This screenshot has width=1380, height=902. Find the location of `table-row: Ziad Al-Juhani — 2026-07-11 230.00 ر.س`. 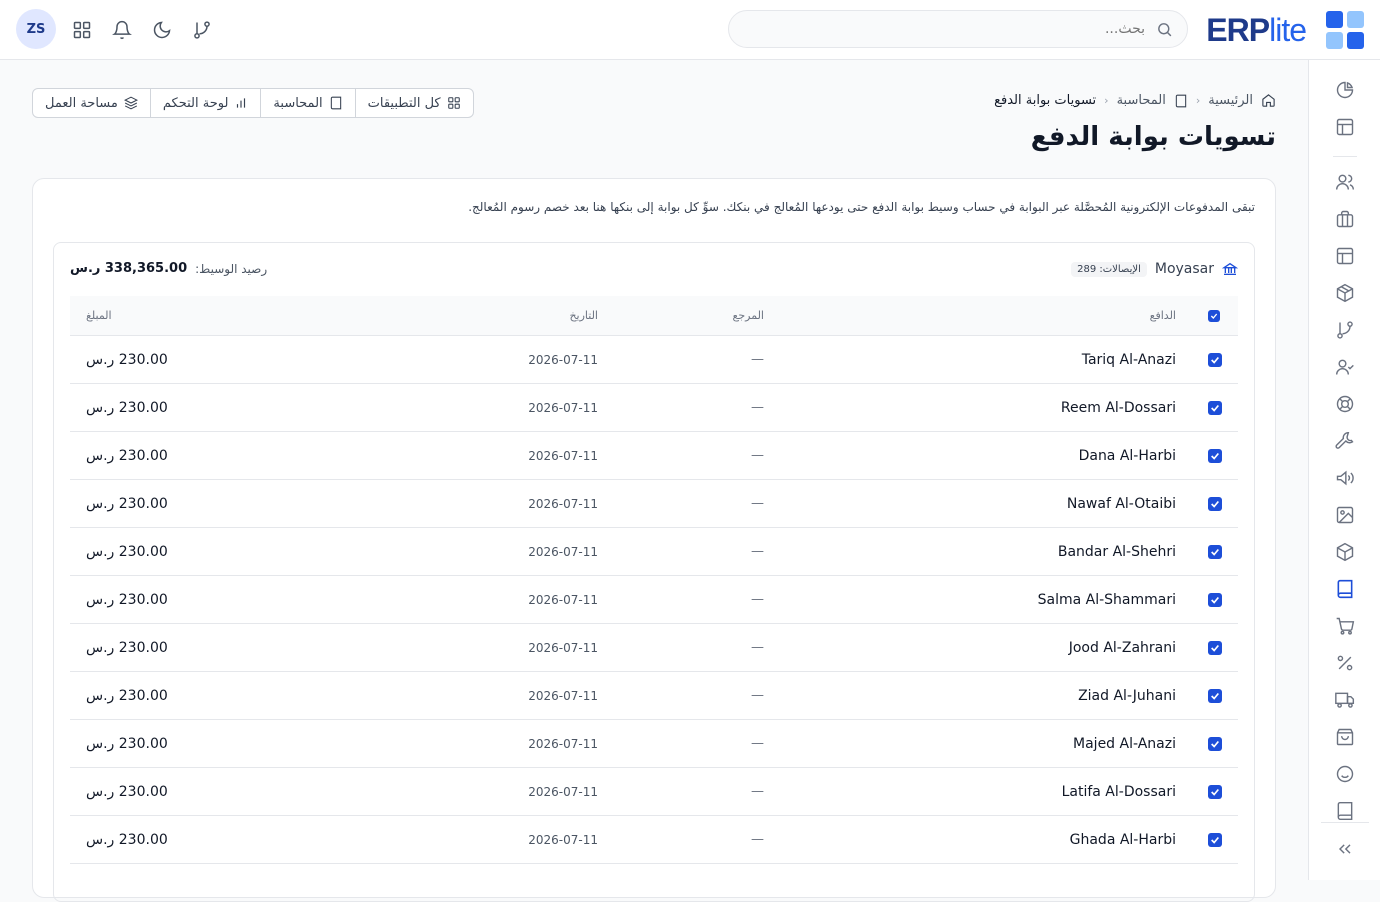

table-row: Ziad Al-Juhani — 2026-07-11 230.00 ر.س is located at coordinates (654, 696).